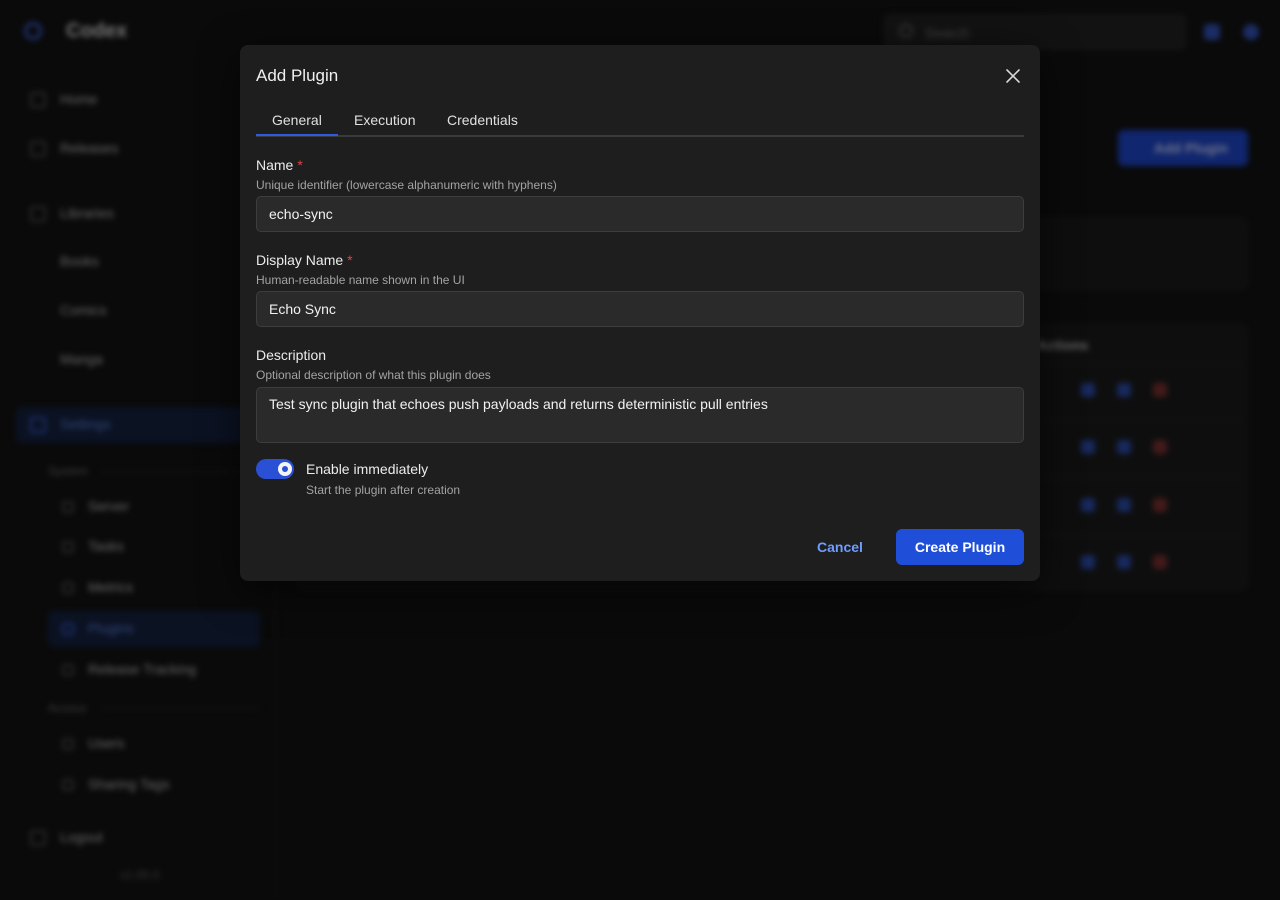 The image size is (1280, 900). I want to click on display-name-help: Human-readable name shown in the UI, so click(360, 280).